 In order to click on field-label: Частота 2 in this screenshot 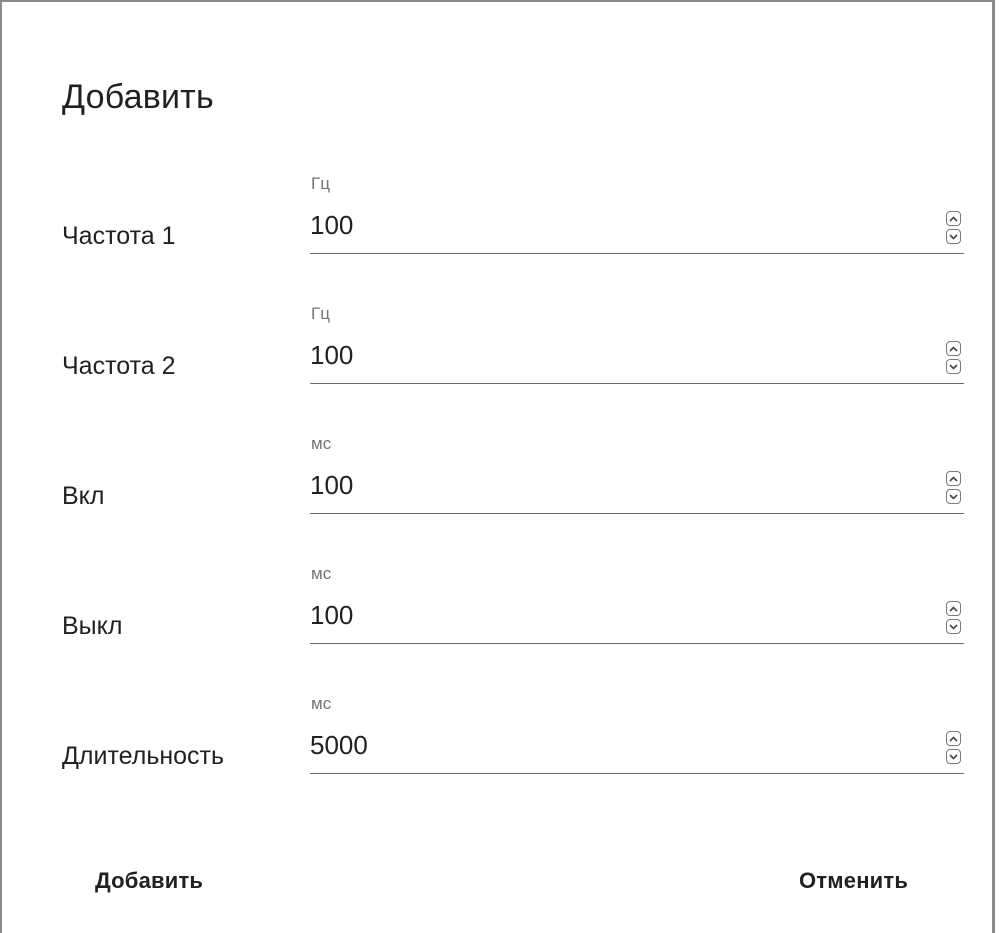, I will do `click(119, 366)`.